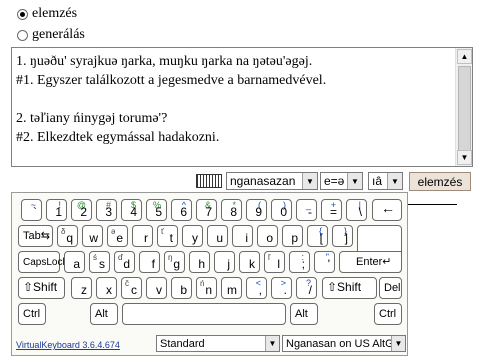  Describe the element at coordinates (74, 262) in the screenshot. I see `key-a: a` at that location.